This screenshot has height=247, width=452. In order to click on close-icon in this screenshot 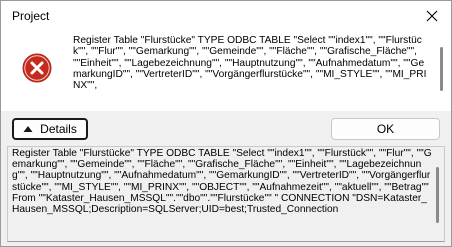, I will do `click(432, 16)`.